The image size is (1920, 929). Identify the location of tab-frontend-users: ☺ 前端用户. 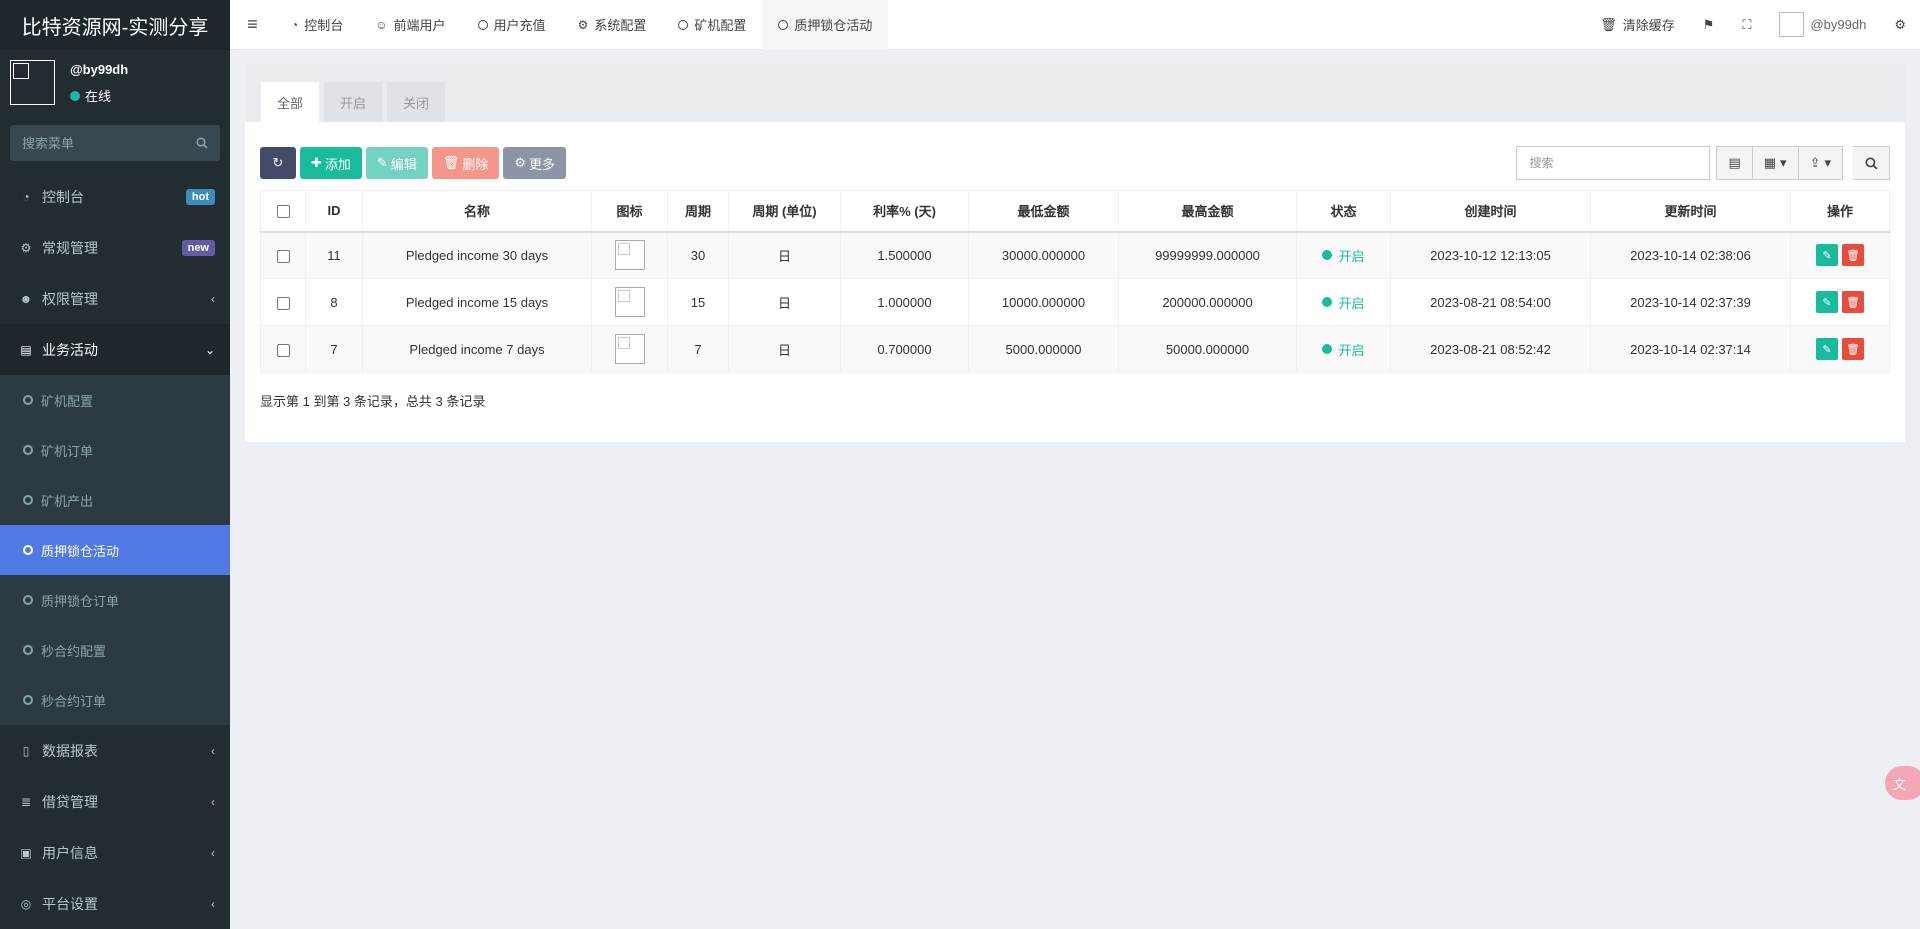
(410, 25).